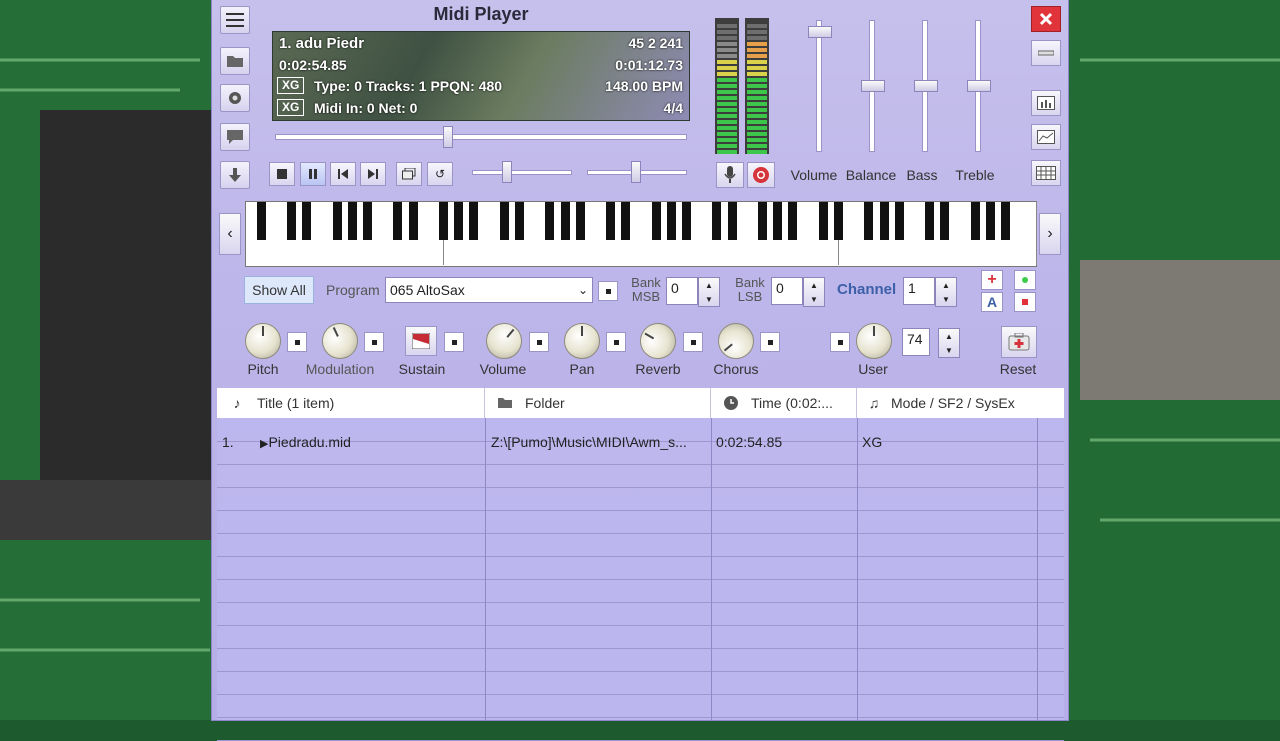 This screenshot has width=1280, height=741. I want to click on channel-mute-indicator, so click(1025, 302).